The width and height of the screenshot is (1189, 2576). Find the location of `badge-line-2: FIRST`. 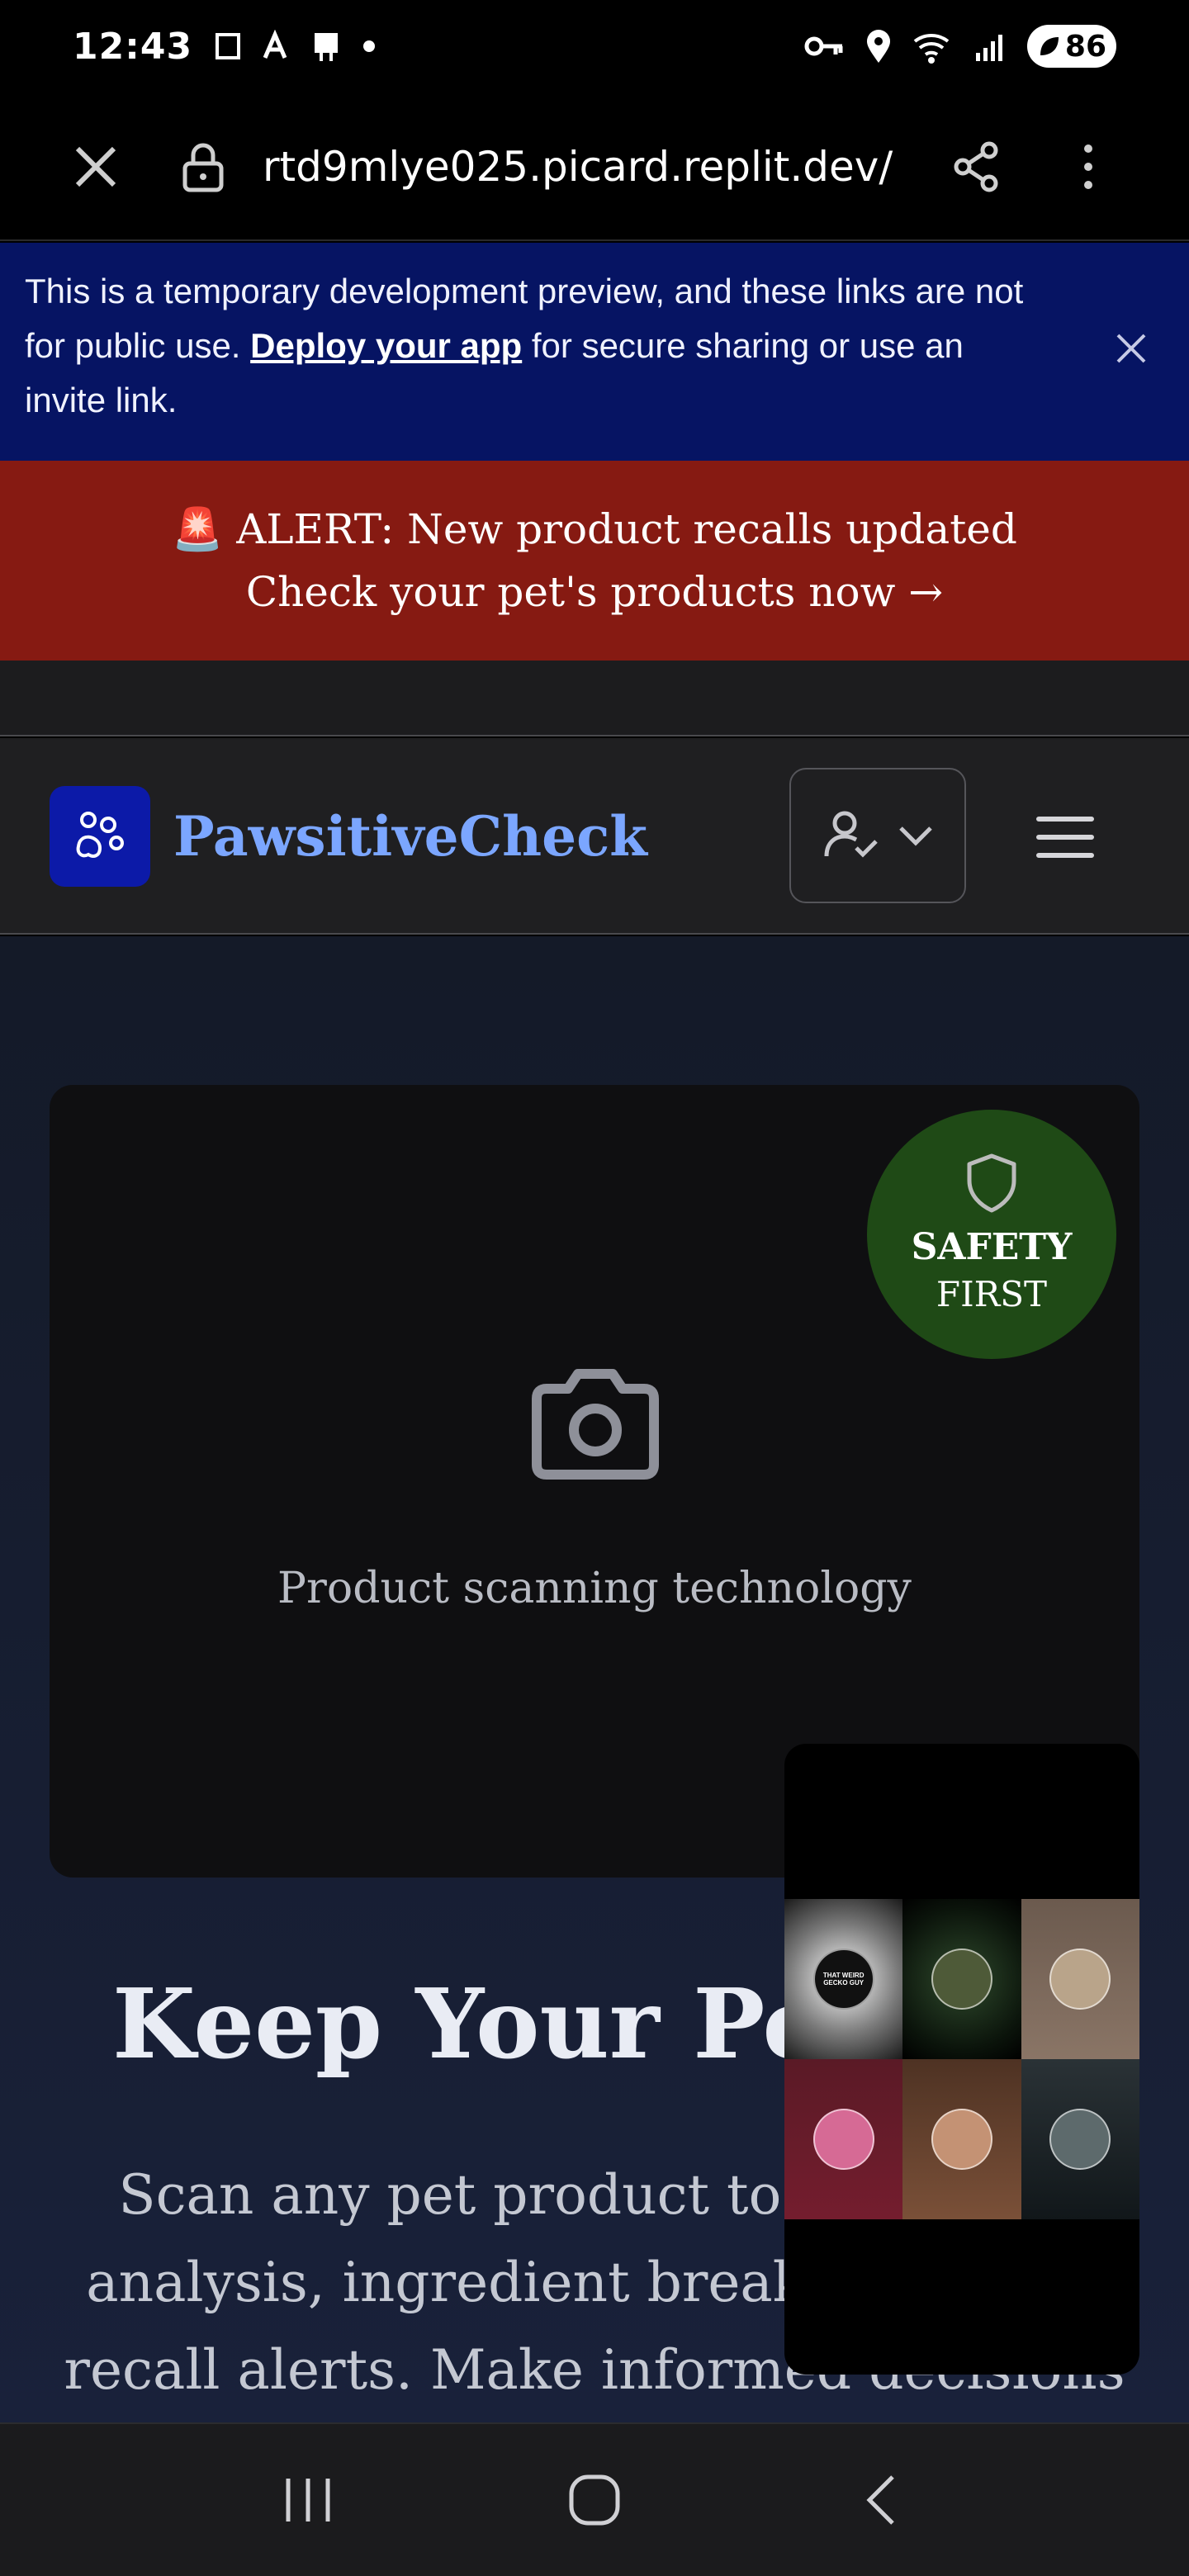

badge-line-2: FIRST is located at coordinates (992, 1294).